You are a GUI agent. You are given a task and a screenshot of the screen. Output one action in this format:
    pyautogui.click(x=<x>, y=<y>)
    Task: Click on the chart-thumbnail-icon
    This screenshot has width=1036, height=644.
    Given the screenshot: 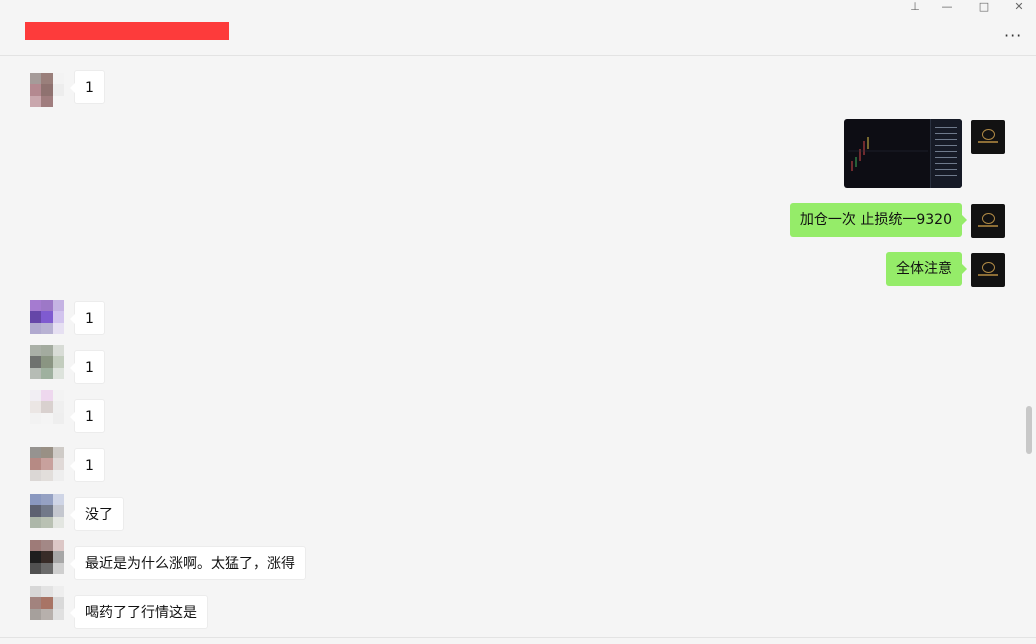 What is the action you would take?
    pyautogui.click(x=888, y=154)
    